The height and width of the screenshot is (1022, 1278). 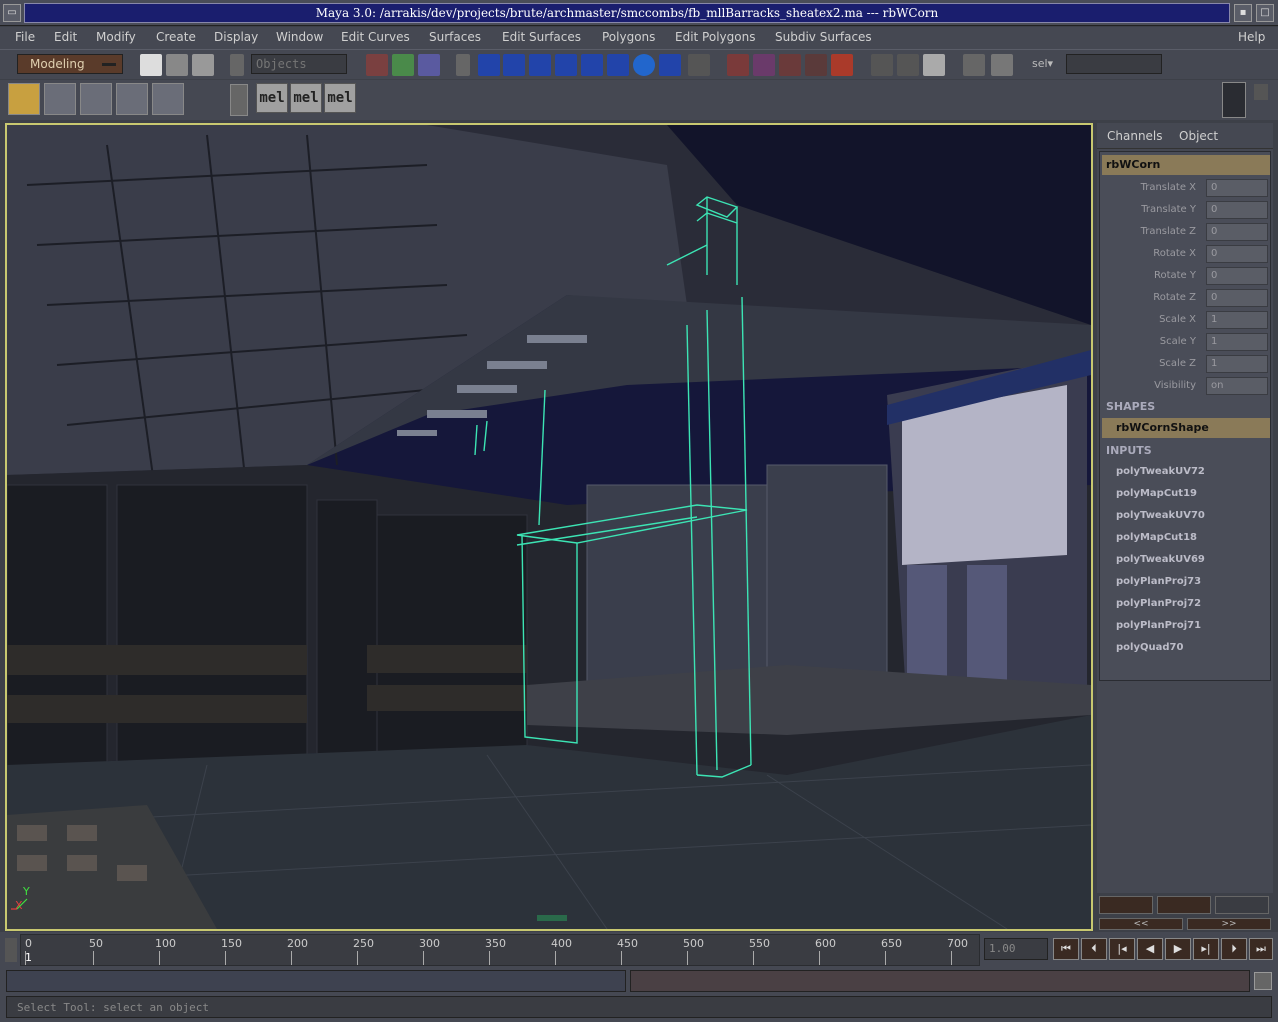 I want to click on pick-curves-icon, so click(x=540, y=65).